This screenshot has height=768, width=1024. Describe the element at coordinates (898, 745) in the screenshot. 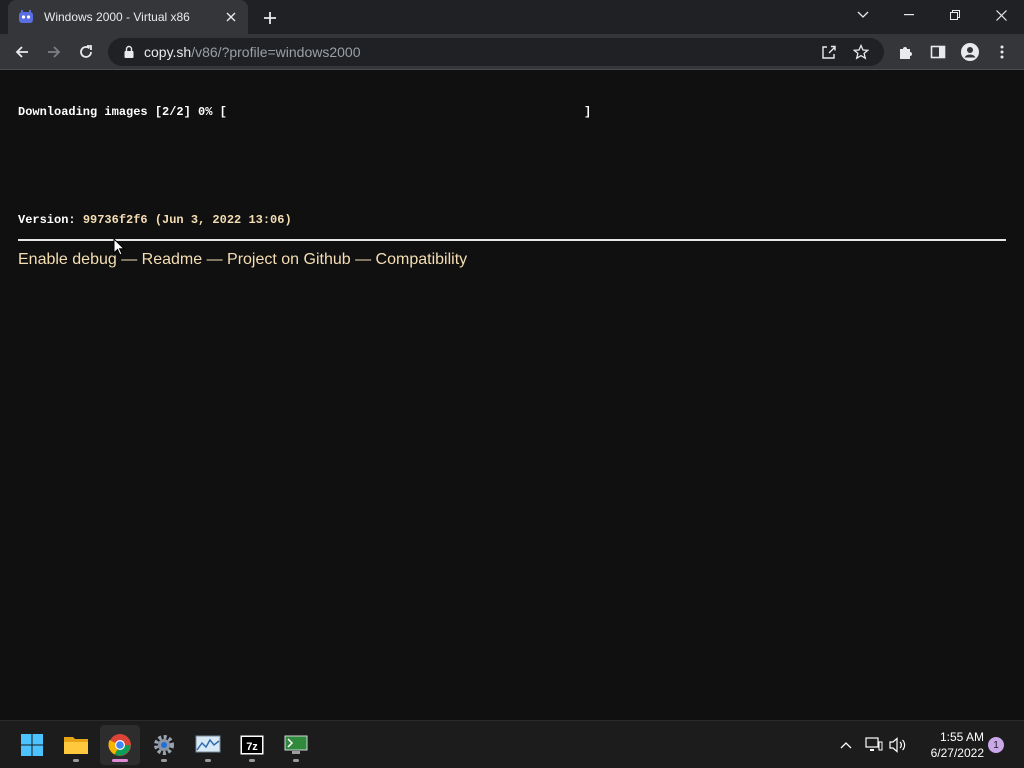

I see `volume-icon` at that location.